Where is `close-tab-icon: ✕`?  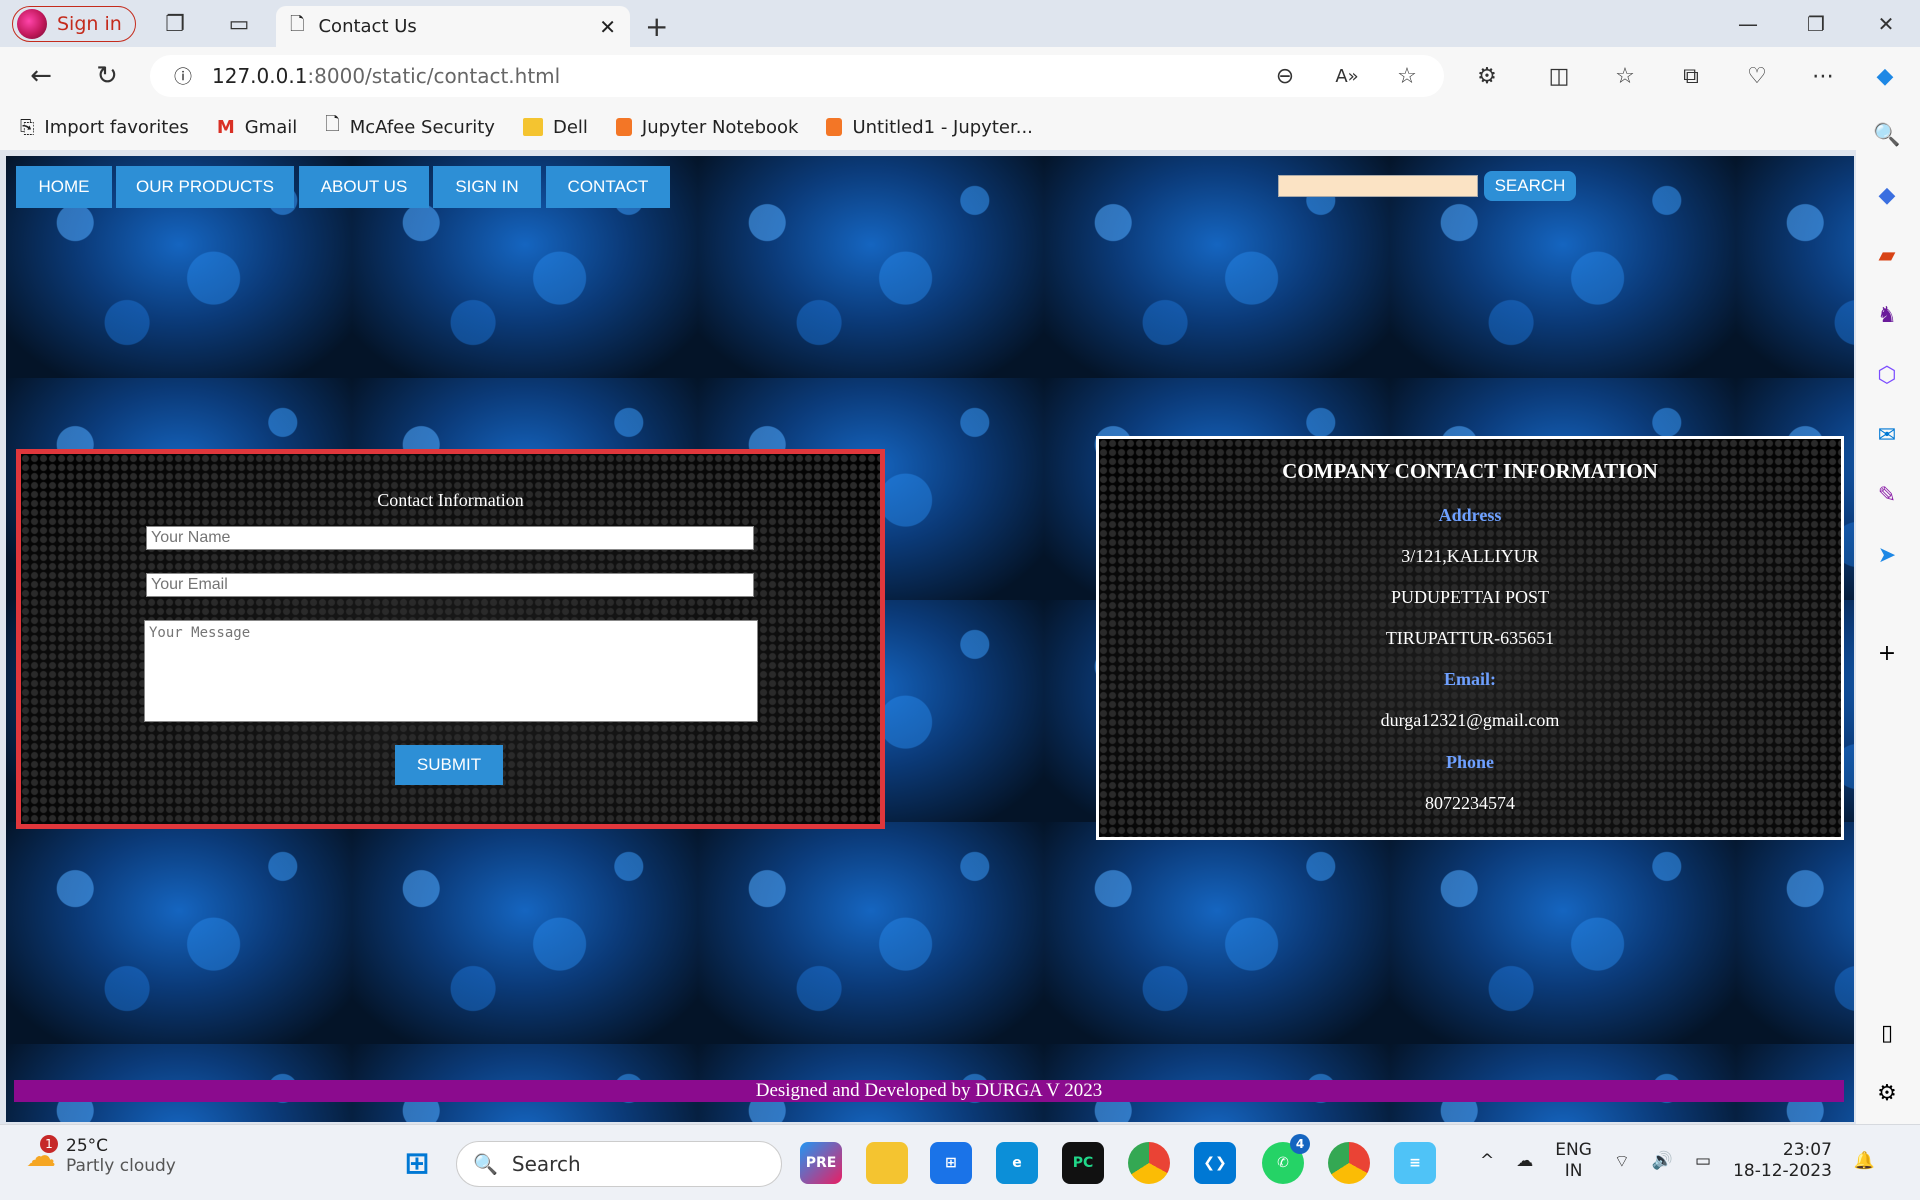
close-tab-icon: ✕ is located at coordinates (607, 27).